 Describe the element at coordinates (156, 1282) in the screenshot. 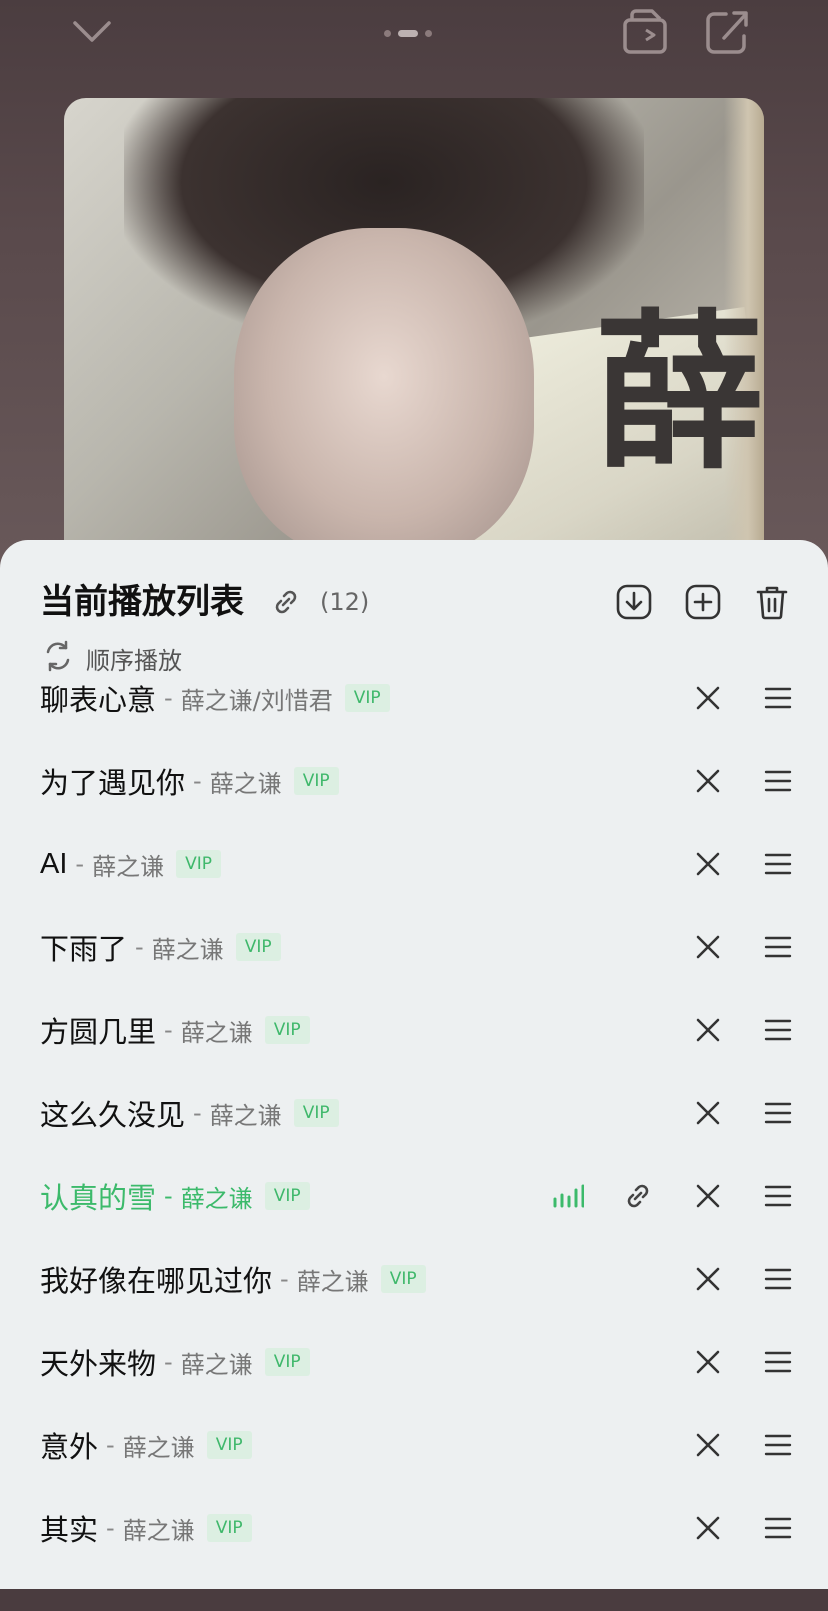

I see `song-title: 我好像在哪见过你` at that location.